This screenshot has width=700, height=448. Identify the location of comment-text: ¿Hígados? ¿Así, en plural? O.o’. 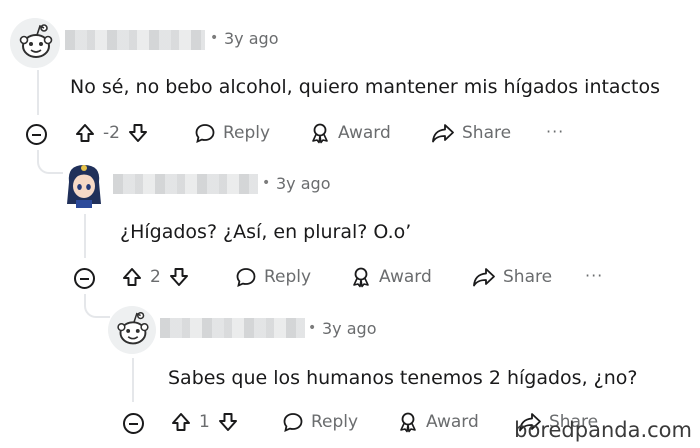
(266, 232).